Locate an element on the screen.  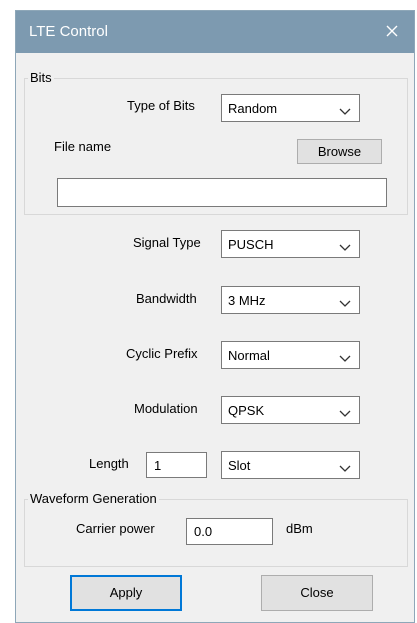
carrier-power-label: Carrier power is located at coordinates (115, 528).